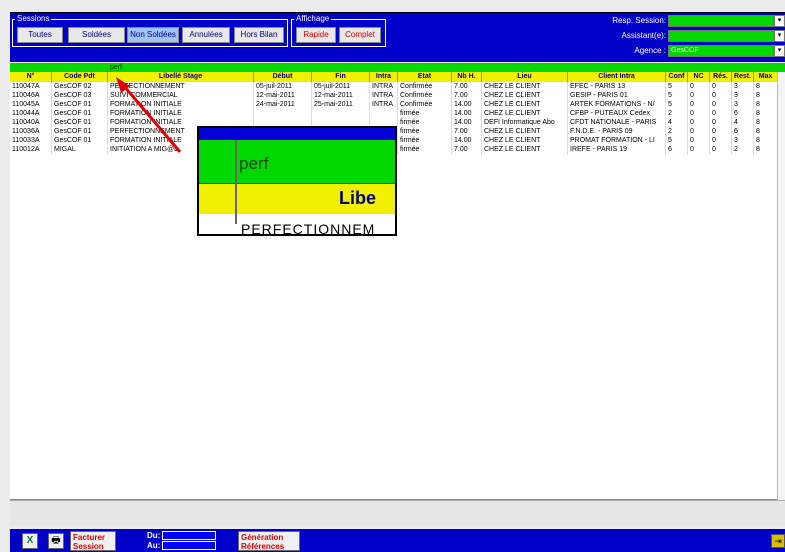 This screenshot has height=552, width=785. What do you see at coordinates (699, 77) in the screenshot?
I see `col-header-nc: NC` at bounding box center [699, 77].